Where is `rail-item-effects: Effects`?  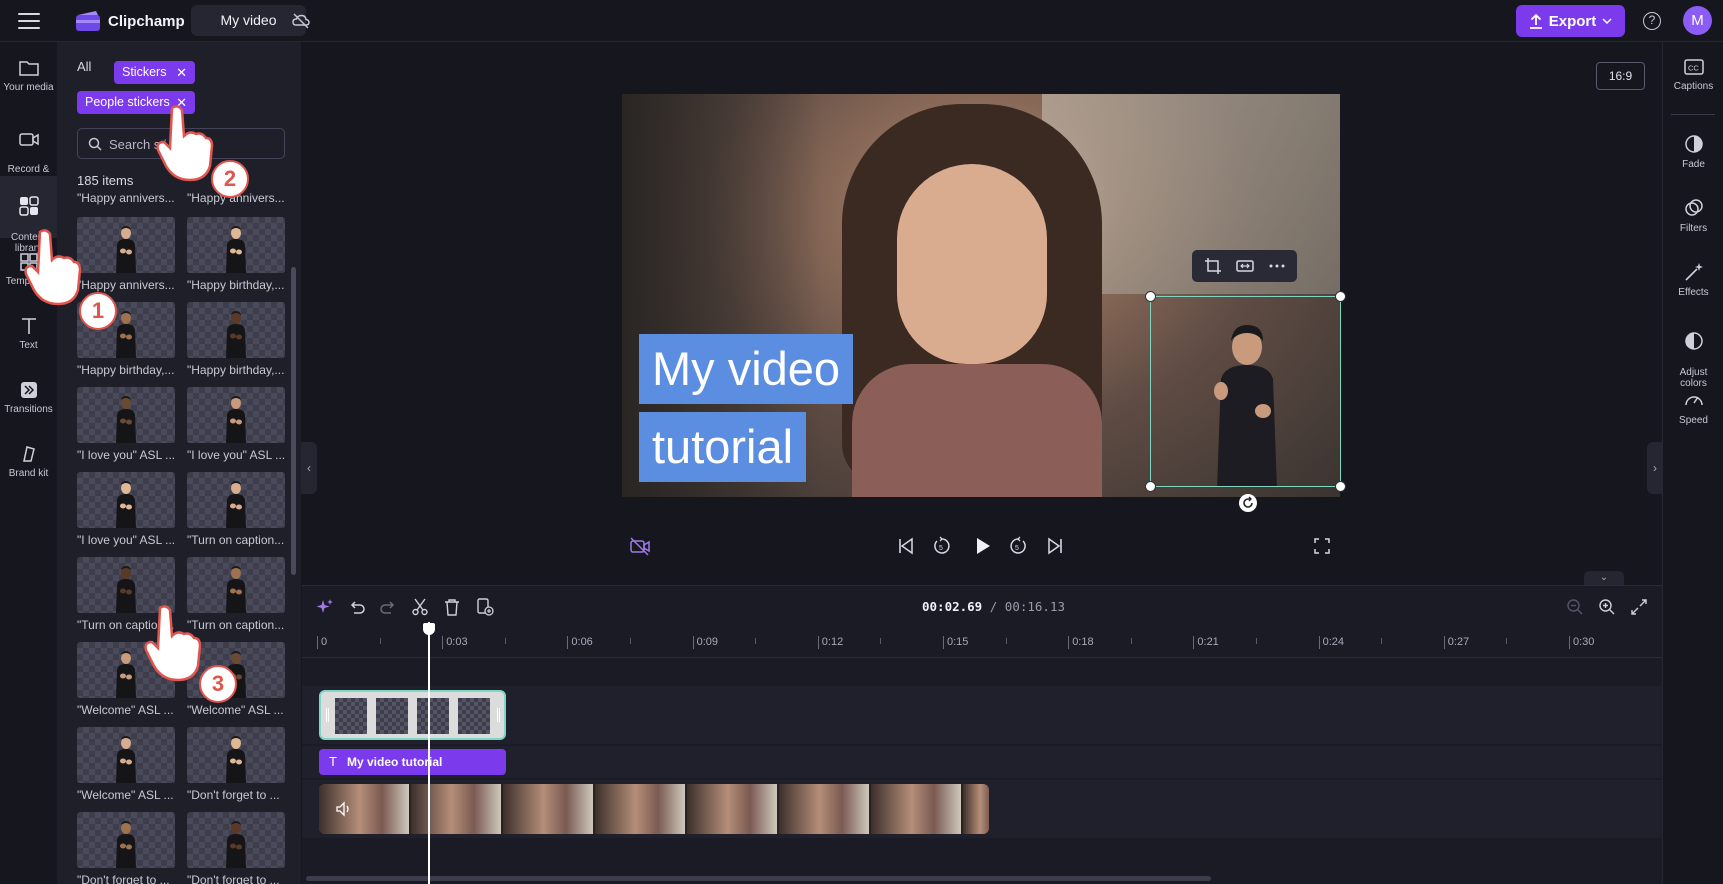
rail-item-effects: Effects is located at coordinates (1693, 280).